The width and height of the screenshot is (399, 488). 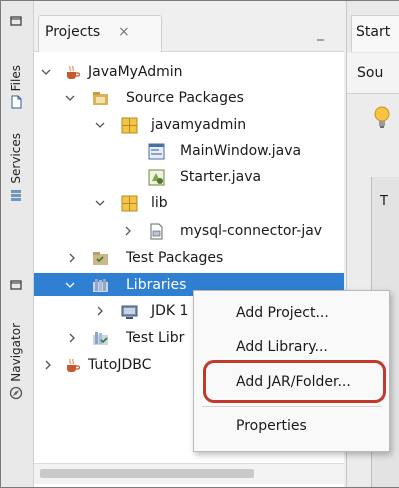 I want to click on close-icon: ×, so click(x=124, y=32).